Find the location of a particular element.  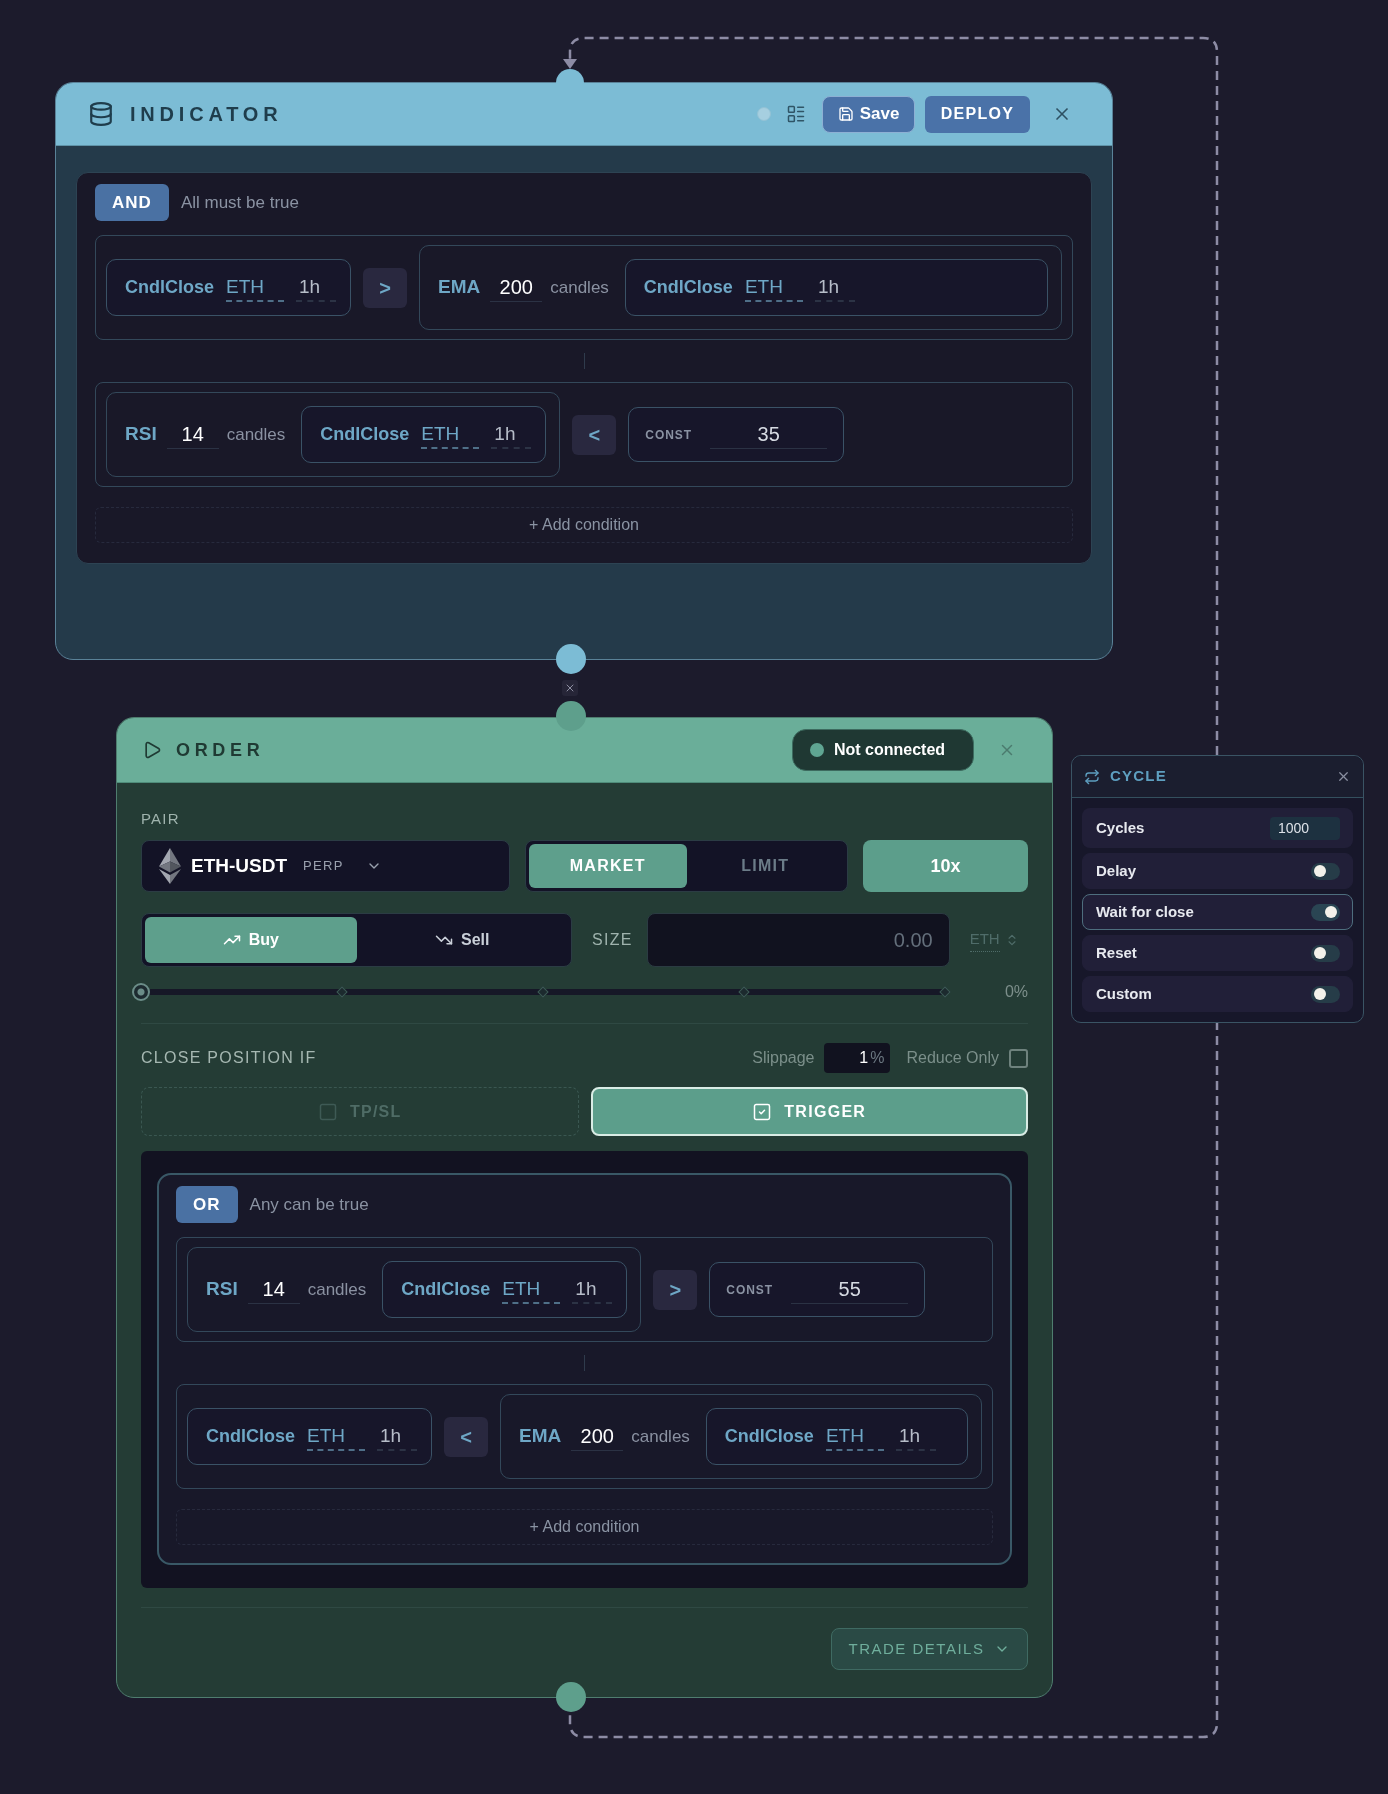

logic-operator-button: OR is located at coordinates (207, 1204).